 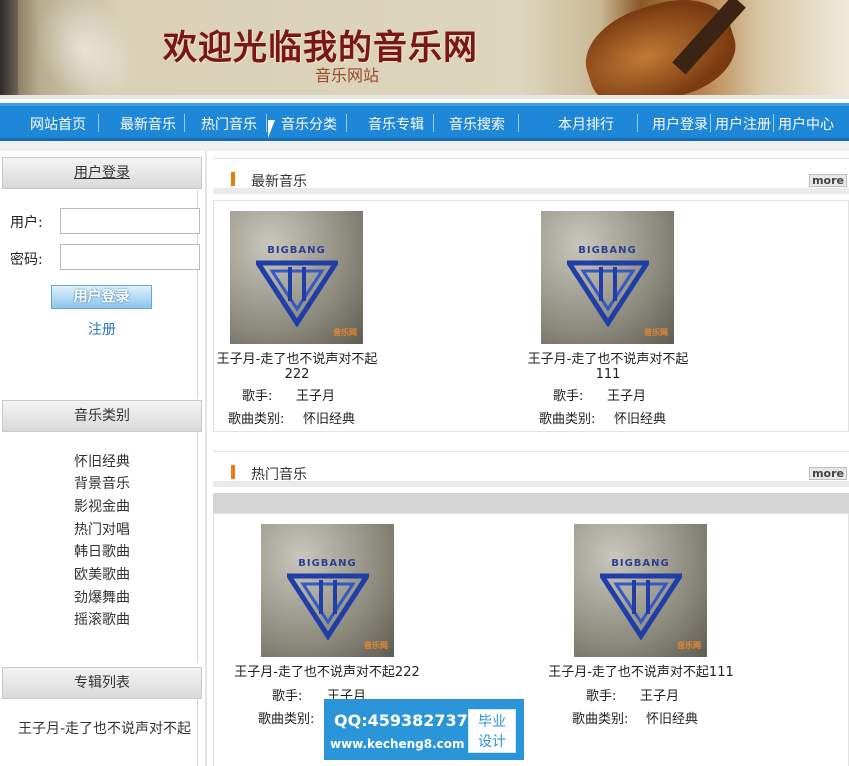 I want to click on nav-music-search: 音乐搜索, so click(x=477, y=124).